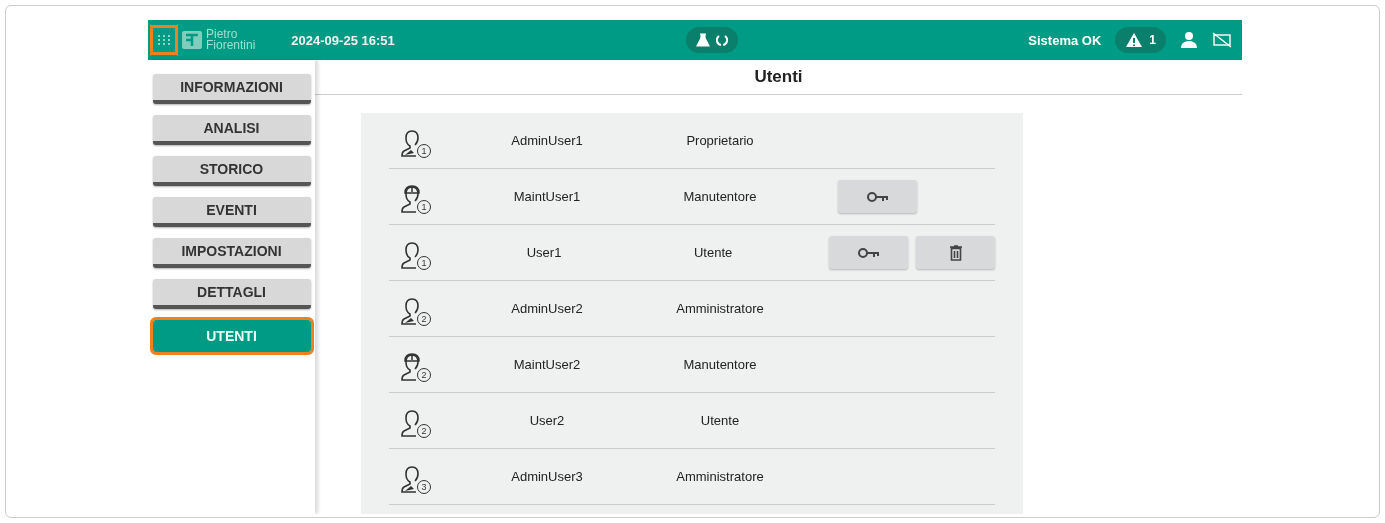 The height and width of the screenshot is (523, 1385). Describe the element at coordinates (547, 420) in the screenshot. I see `user-name: User2` at that location.